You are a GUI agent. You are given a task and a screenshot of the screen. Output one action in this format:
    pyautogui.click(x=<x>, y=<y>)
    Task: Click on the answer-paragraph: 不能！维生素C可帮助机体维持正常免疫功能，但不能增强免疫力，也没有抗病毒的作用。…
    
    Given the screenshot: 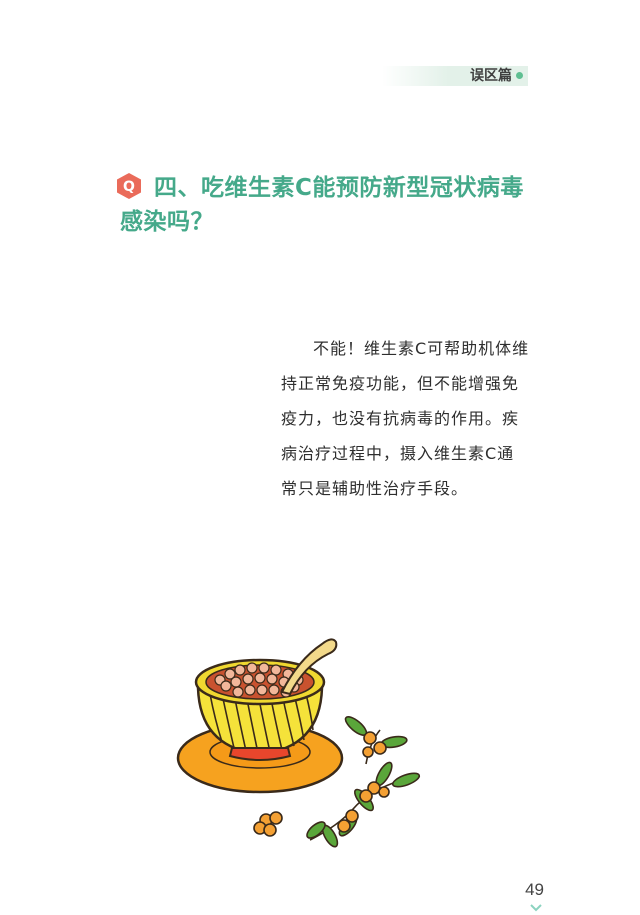 What is the action you would take?
    pyautogui.click(x=405, y=418)
    